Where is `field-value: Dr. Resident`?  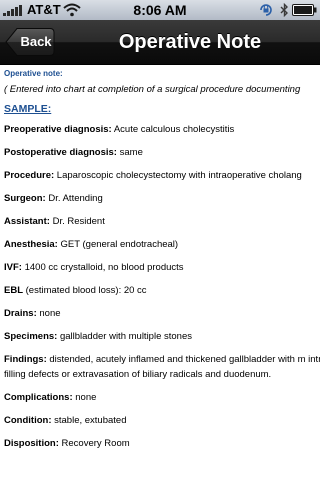 field-value: Dr. Resident is located at coordinates (78, 221).